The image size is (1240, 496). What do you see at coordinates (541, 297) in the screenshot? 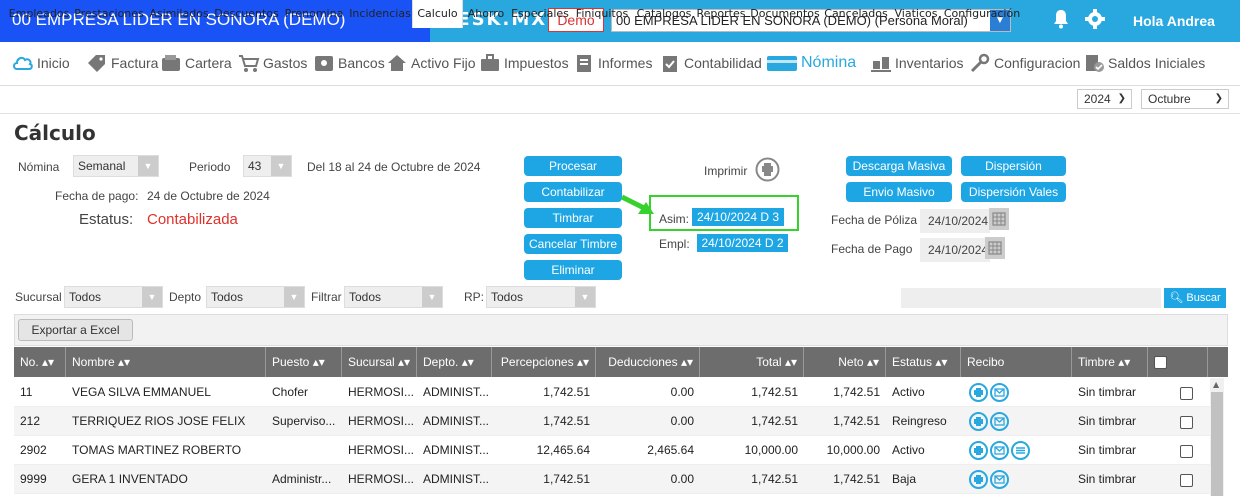
I see `rp-select: Todos ▼` at bounding box center [541, 297].